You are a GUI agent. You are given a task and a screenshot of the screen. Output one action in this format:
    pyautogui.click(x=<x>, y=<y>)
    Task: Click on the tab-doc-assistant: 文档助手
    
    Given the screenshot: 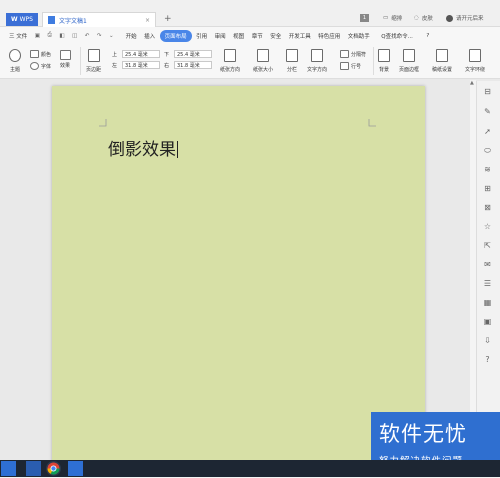 What is the action you would take?
    pyautogui.click(x=359, y=36)
    